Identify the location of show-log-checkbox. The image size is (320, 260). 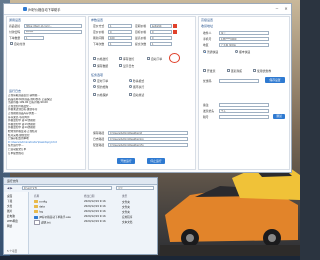
(120, 65).